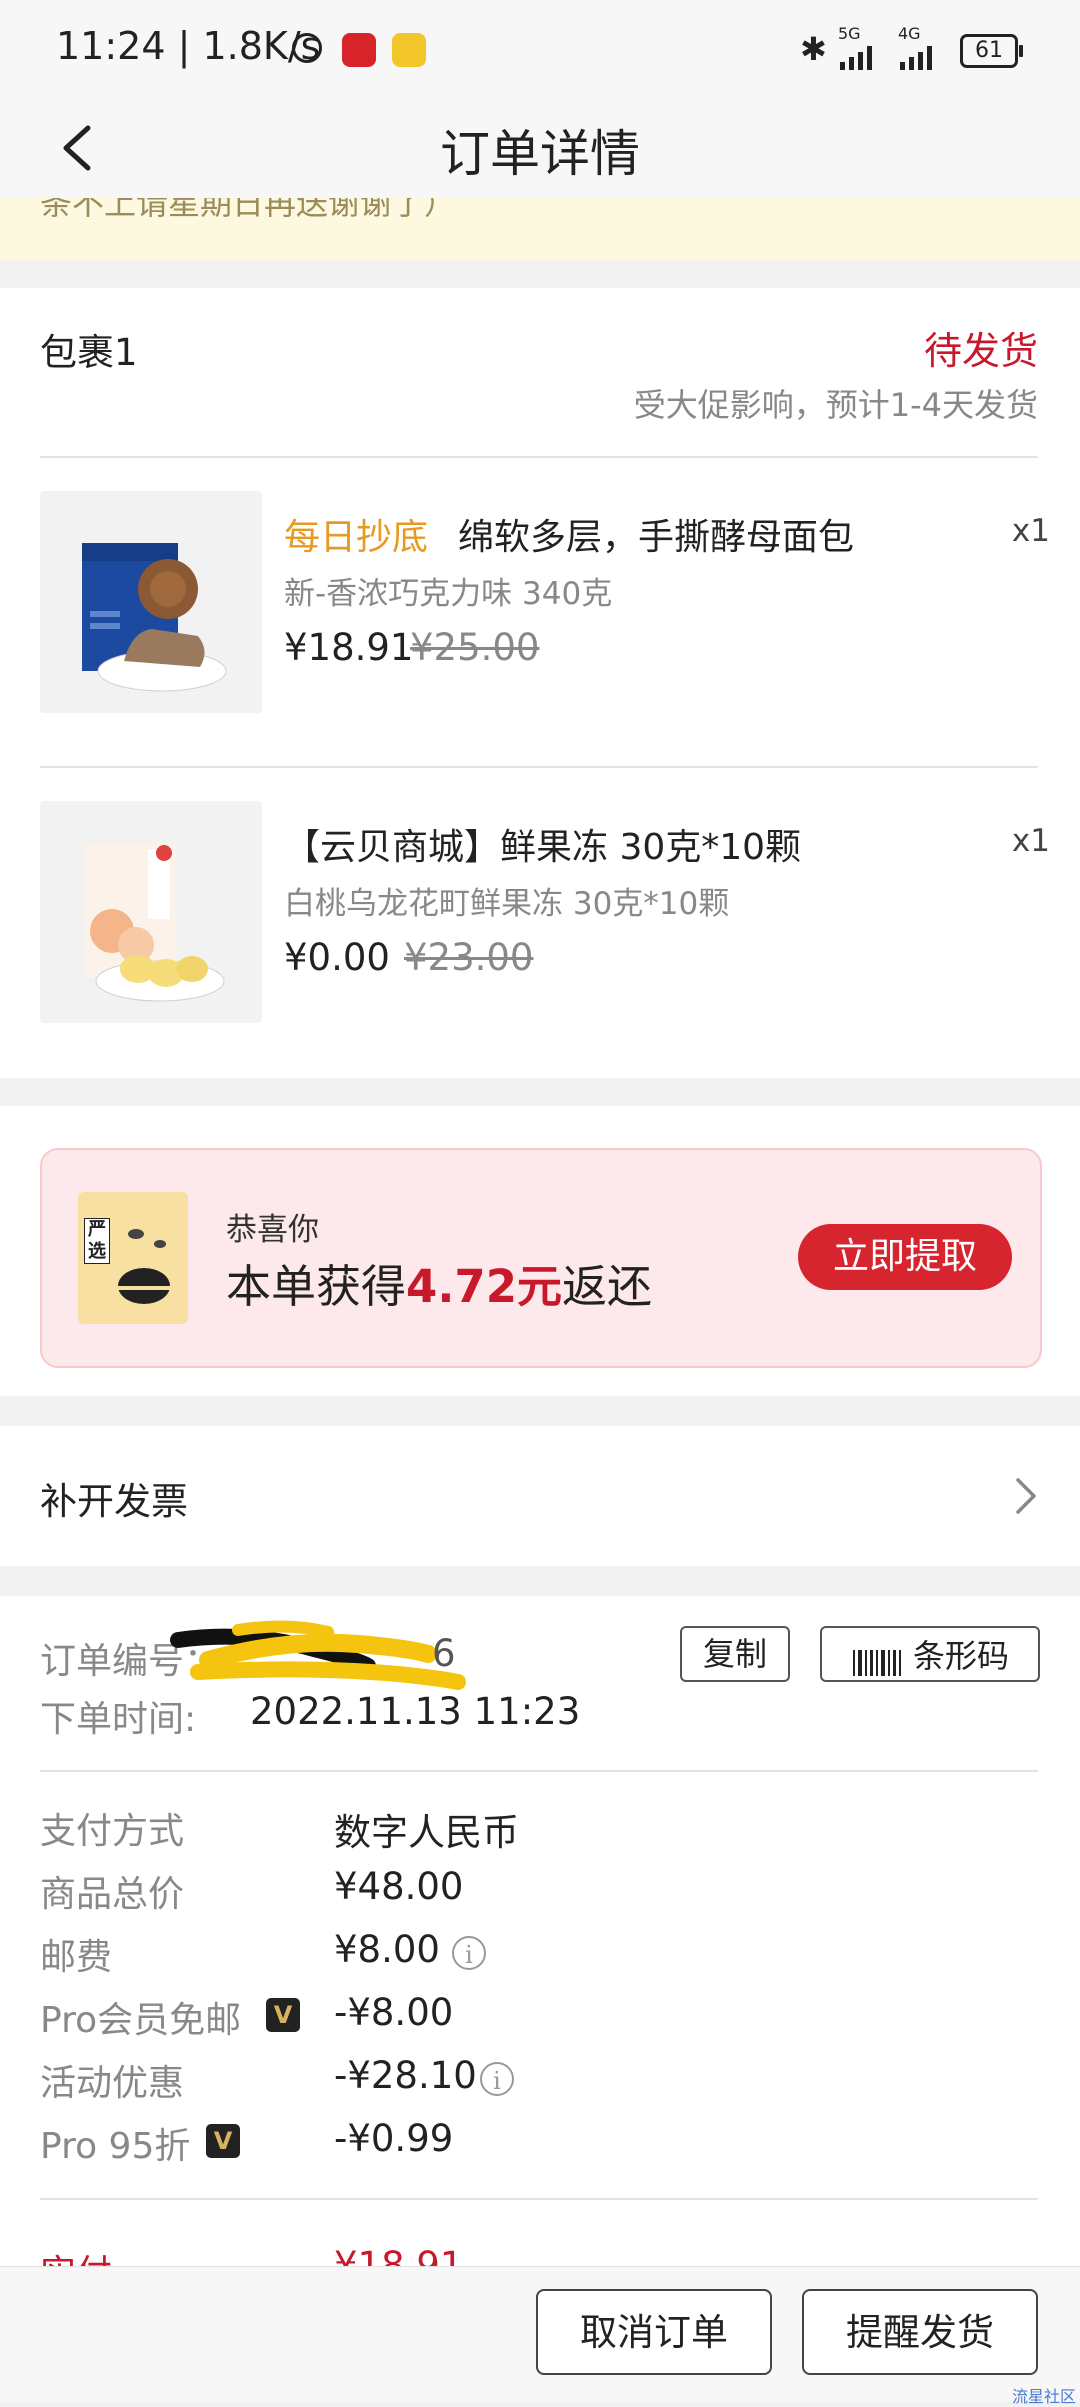 Image resolution: width=1080 pixels, height=2407 pixels. Describe the element at coordinates (905, 1257) in the screenshot. I see `claim-cashback-button: 立即提取` at that location.